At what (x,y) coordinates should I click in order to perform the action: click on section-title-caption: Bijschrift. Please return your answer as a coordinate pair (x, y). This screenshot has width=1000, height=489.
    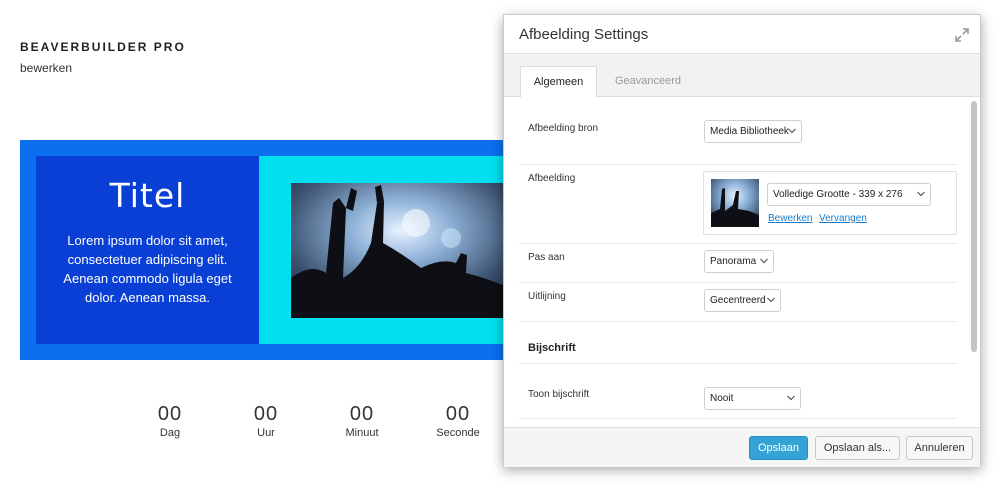
    Looking at the image, I should click on (552, 348).